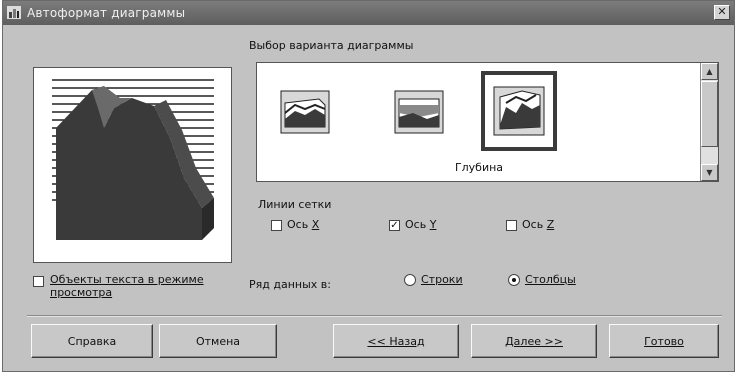 The image size is (739, 374). I want to click on gridline-y-label: Ось Y, so click(420, 224).